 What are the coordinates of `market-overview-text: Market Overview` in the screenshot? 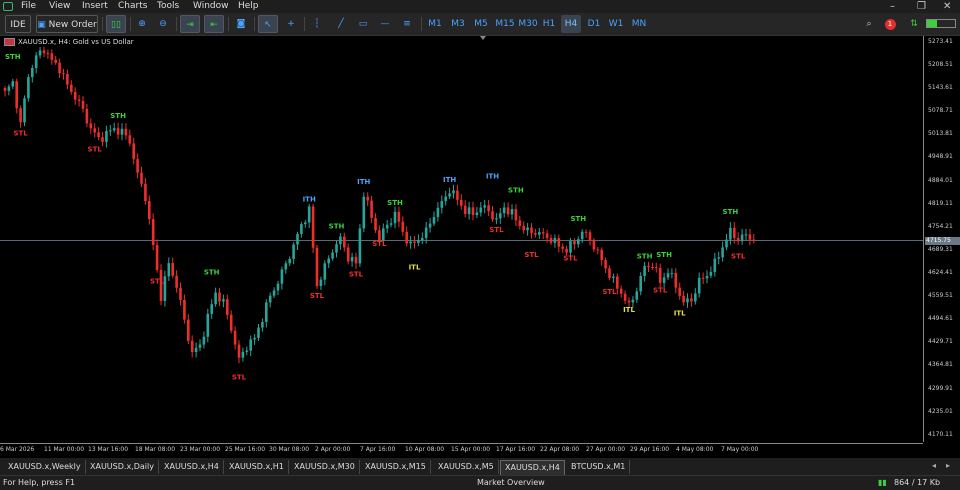 It's located at (511, 482).